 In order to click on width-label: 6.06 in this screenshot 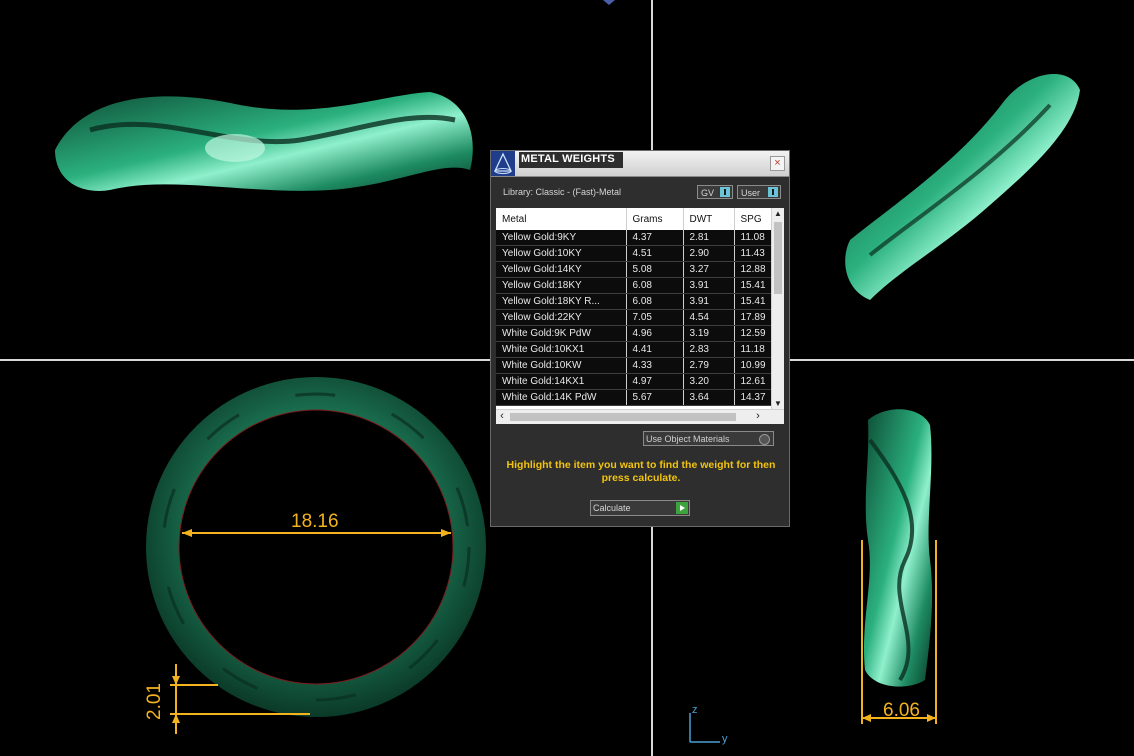, I will do `click(901, 710)`.